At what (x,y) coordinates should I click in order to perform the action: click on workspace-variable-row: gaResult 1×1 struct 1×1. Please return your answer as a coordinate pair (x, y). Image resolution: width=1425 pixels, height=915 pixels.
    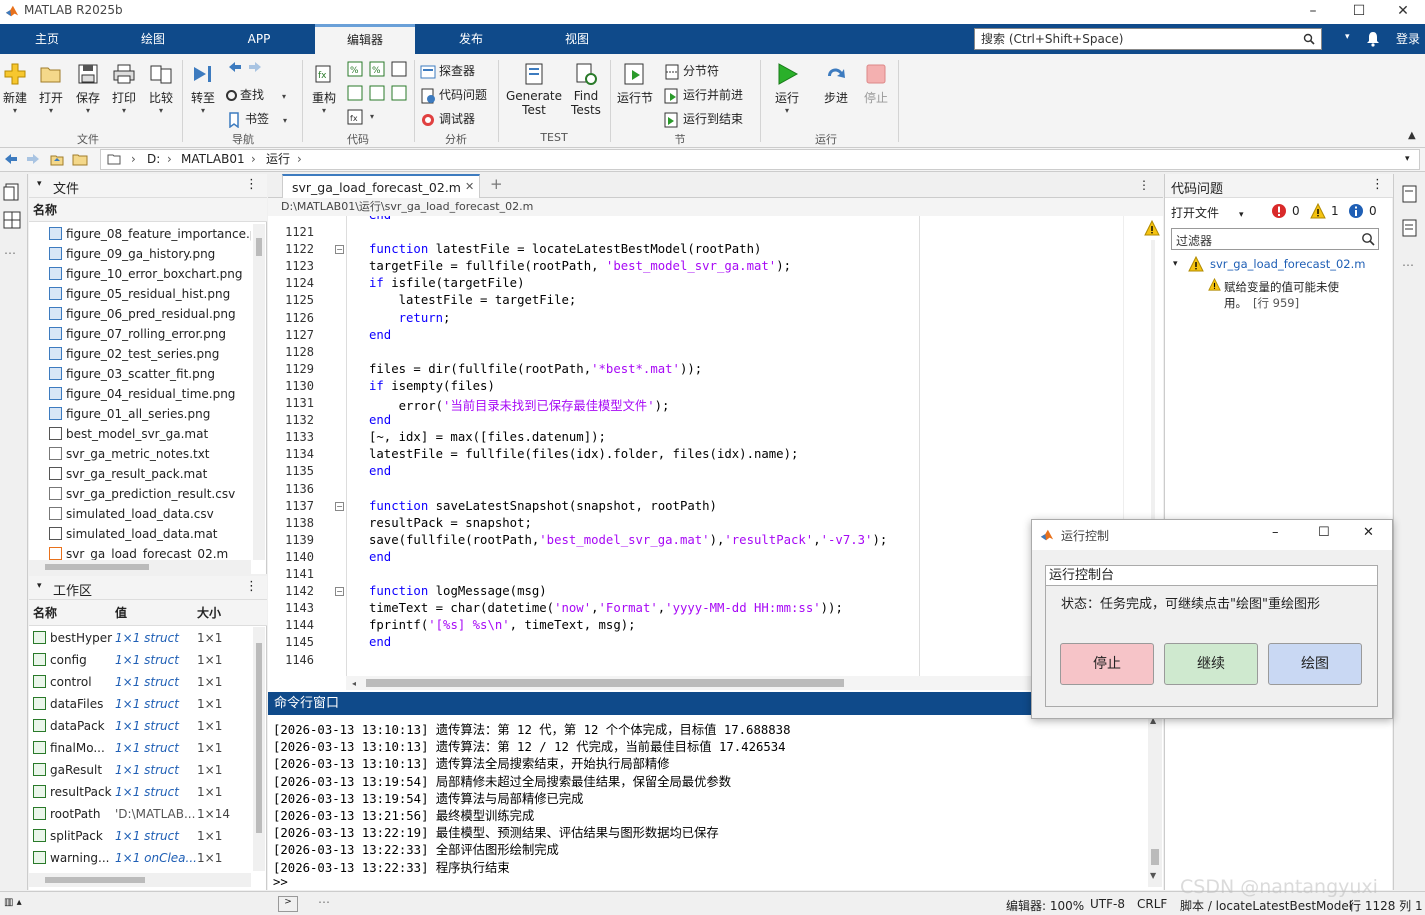
    Looking at the image, I should click on (140, 770).